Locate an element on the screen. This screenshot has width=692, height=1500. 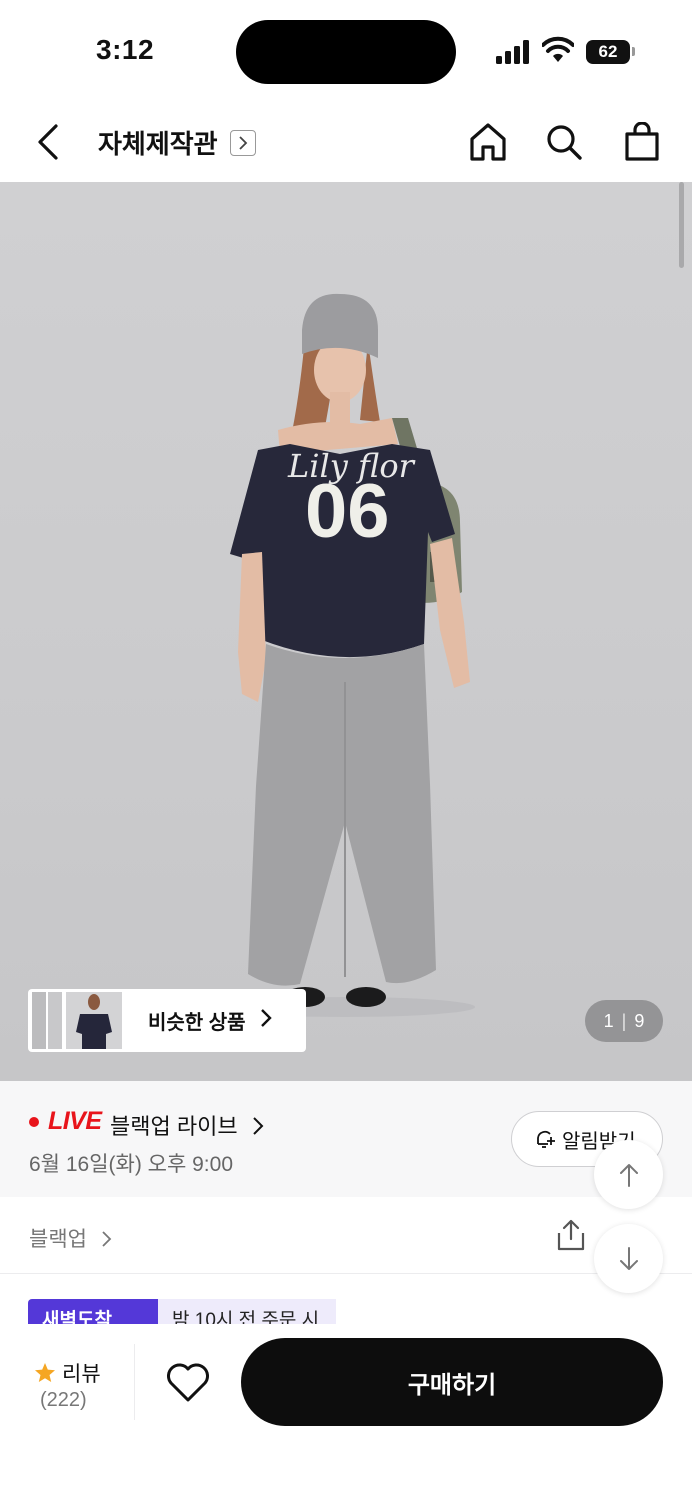
arrow-down-icon is located at coordinates (628, 1258).